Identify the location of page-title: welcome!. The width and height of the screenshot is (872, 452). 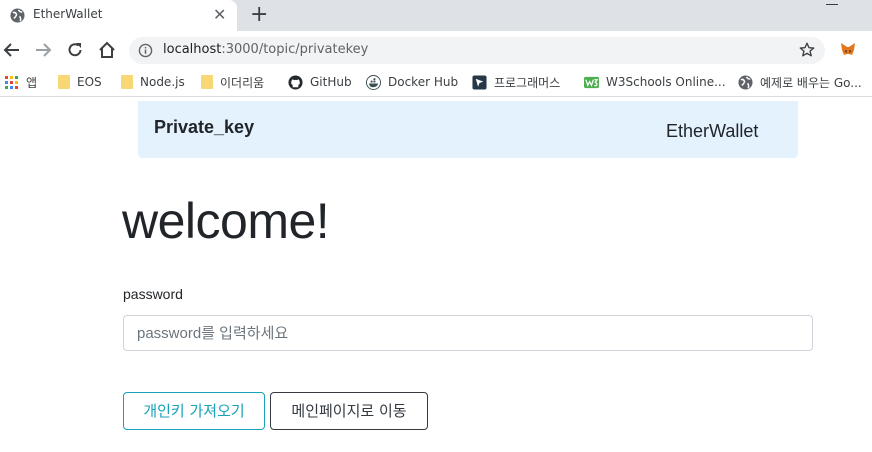
(226, 221).